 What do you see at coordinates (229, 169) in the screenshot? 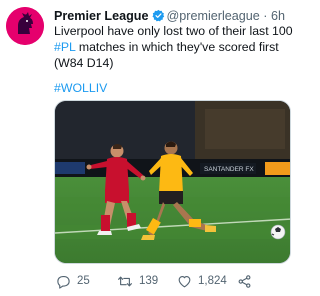
I see `ad-board-text: SANTANDER FX` at bounding box center [229, 169].